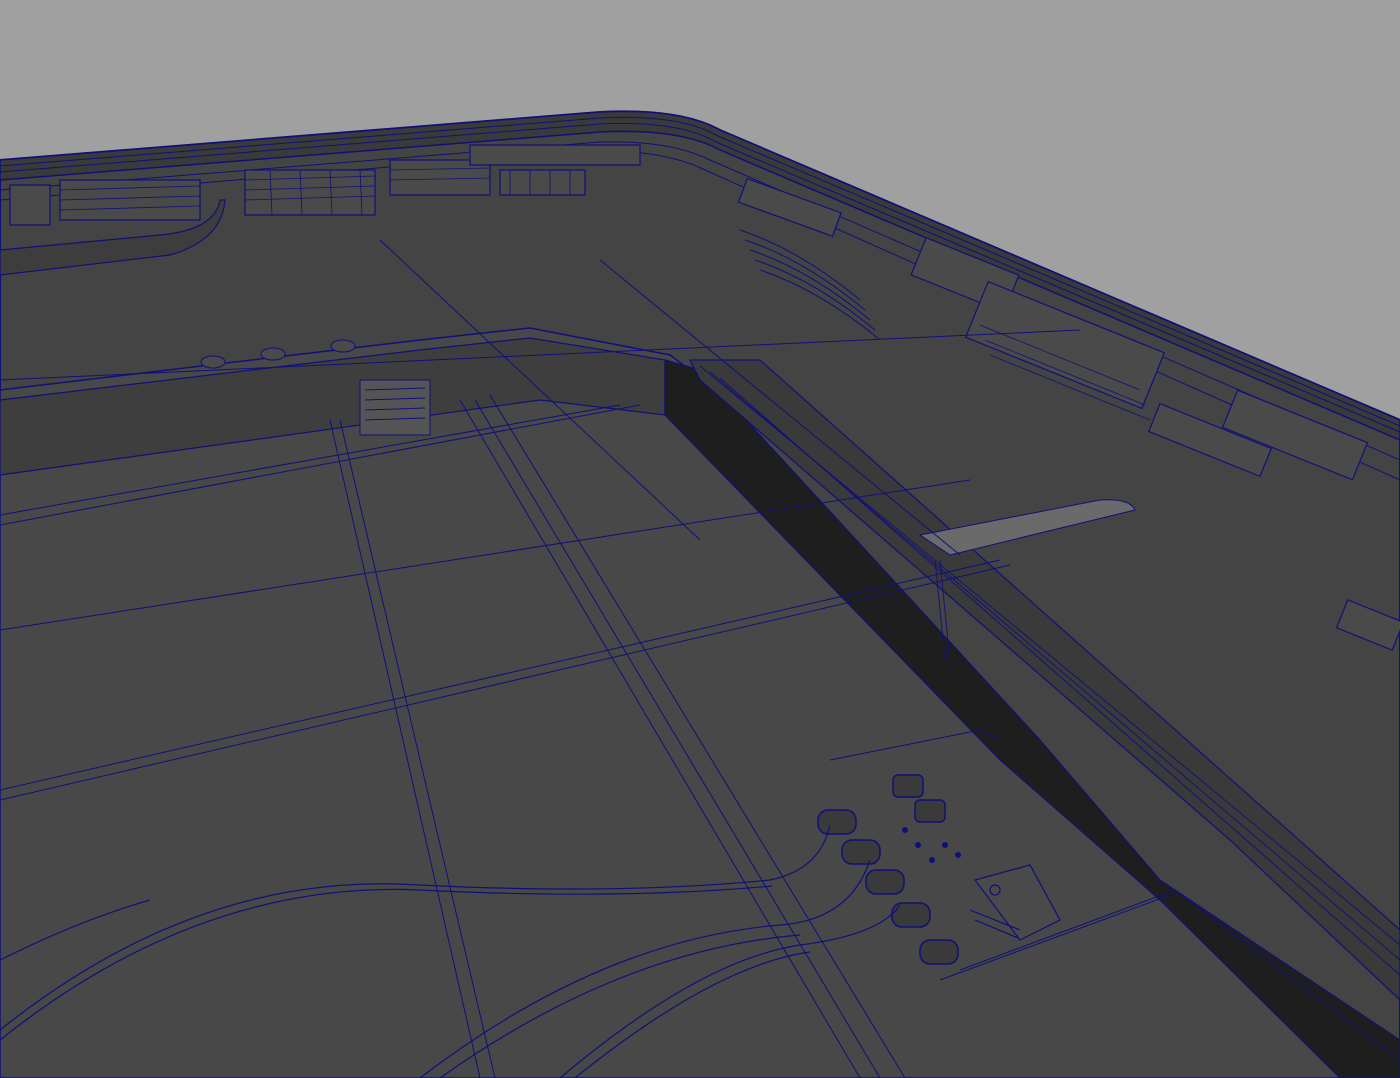 The image size is (1400, 1078). What do you see at coordinates (395, 407) in the screenshot?
I see `flat-cable` at bounding box center [395, 407].